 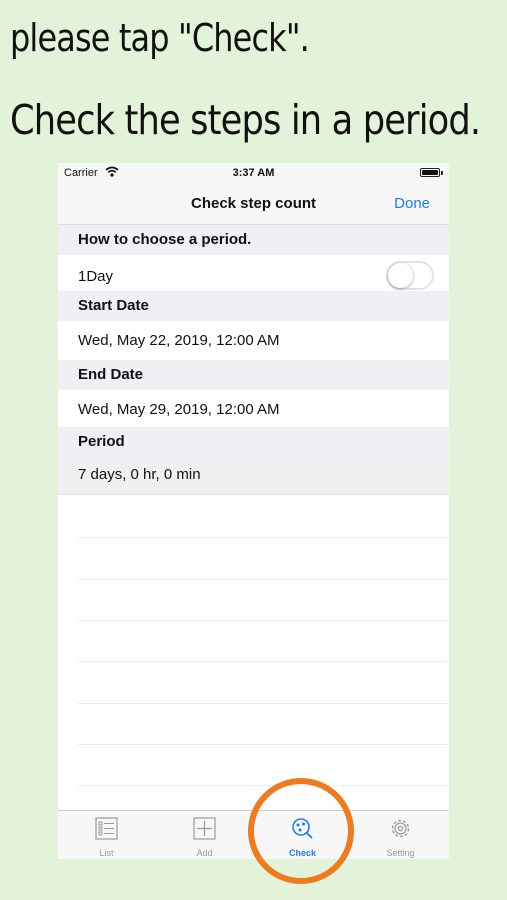 What do you see at coordinates (106, 853) in the screenshot?
I see `tab-label: List` at bounding box center [106, 853].